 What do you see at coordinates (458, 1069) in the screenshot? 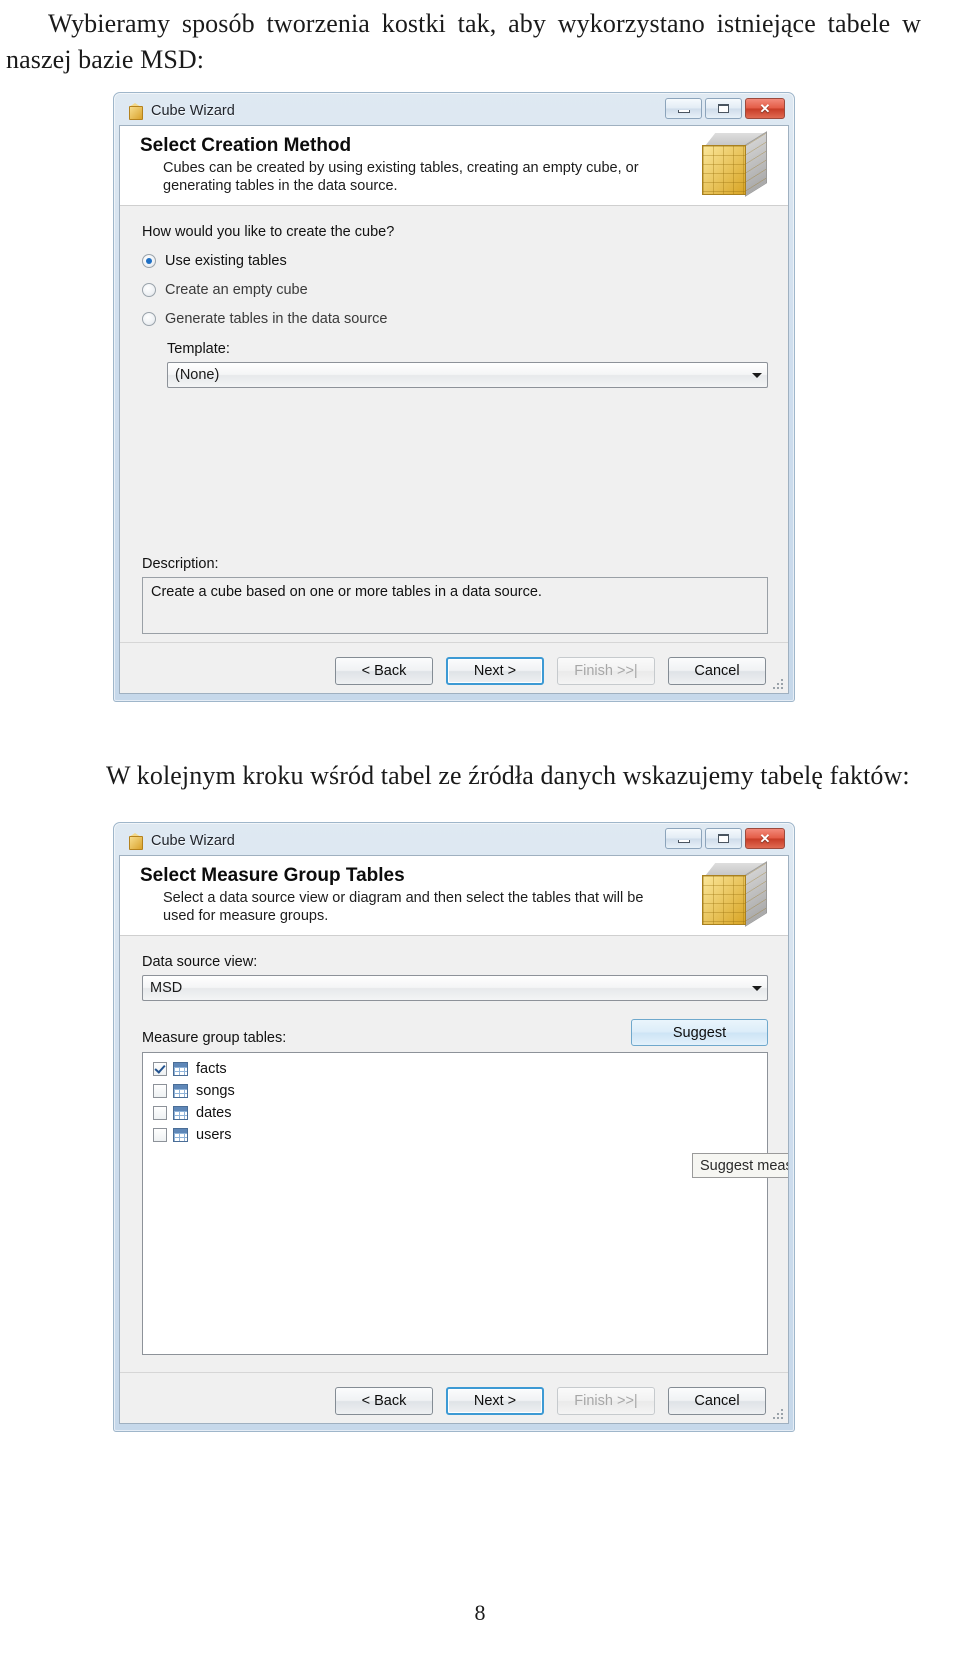
I see `list-item: facts` at bounding box center [458, 1069].